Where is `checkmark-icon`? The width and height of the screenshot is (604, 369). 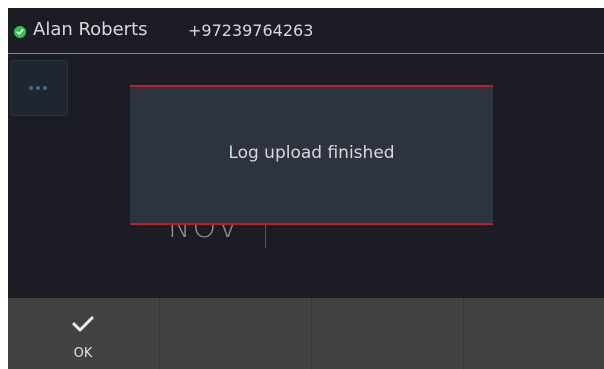 checkmark-icon is located at coordinates (83, 324).